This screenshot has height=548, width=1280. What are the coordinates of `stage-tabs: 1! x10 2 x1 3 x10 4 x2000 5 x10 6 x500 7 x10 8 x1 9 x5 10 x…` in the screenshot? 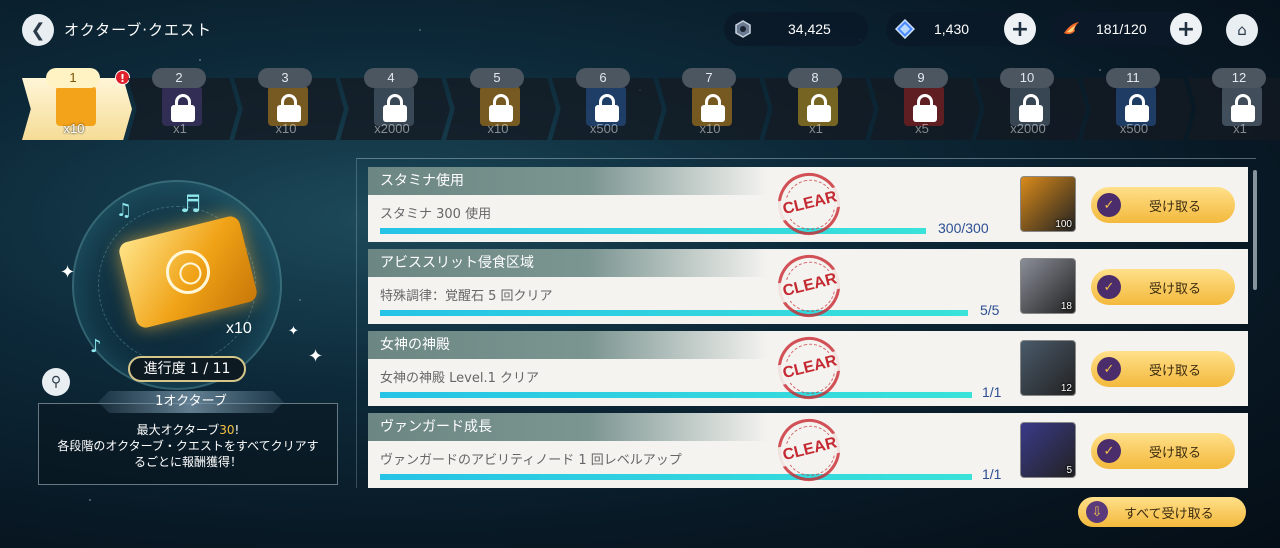 It's located at (651, 106).